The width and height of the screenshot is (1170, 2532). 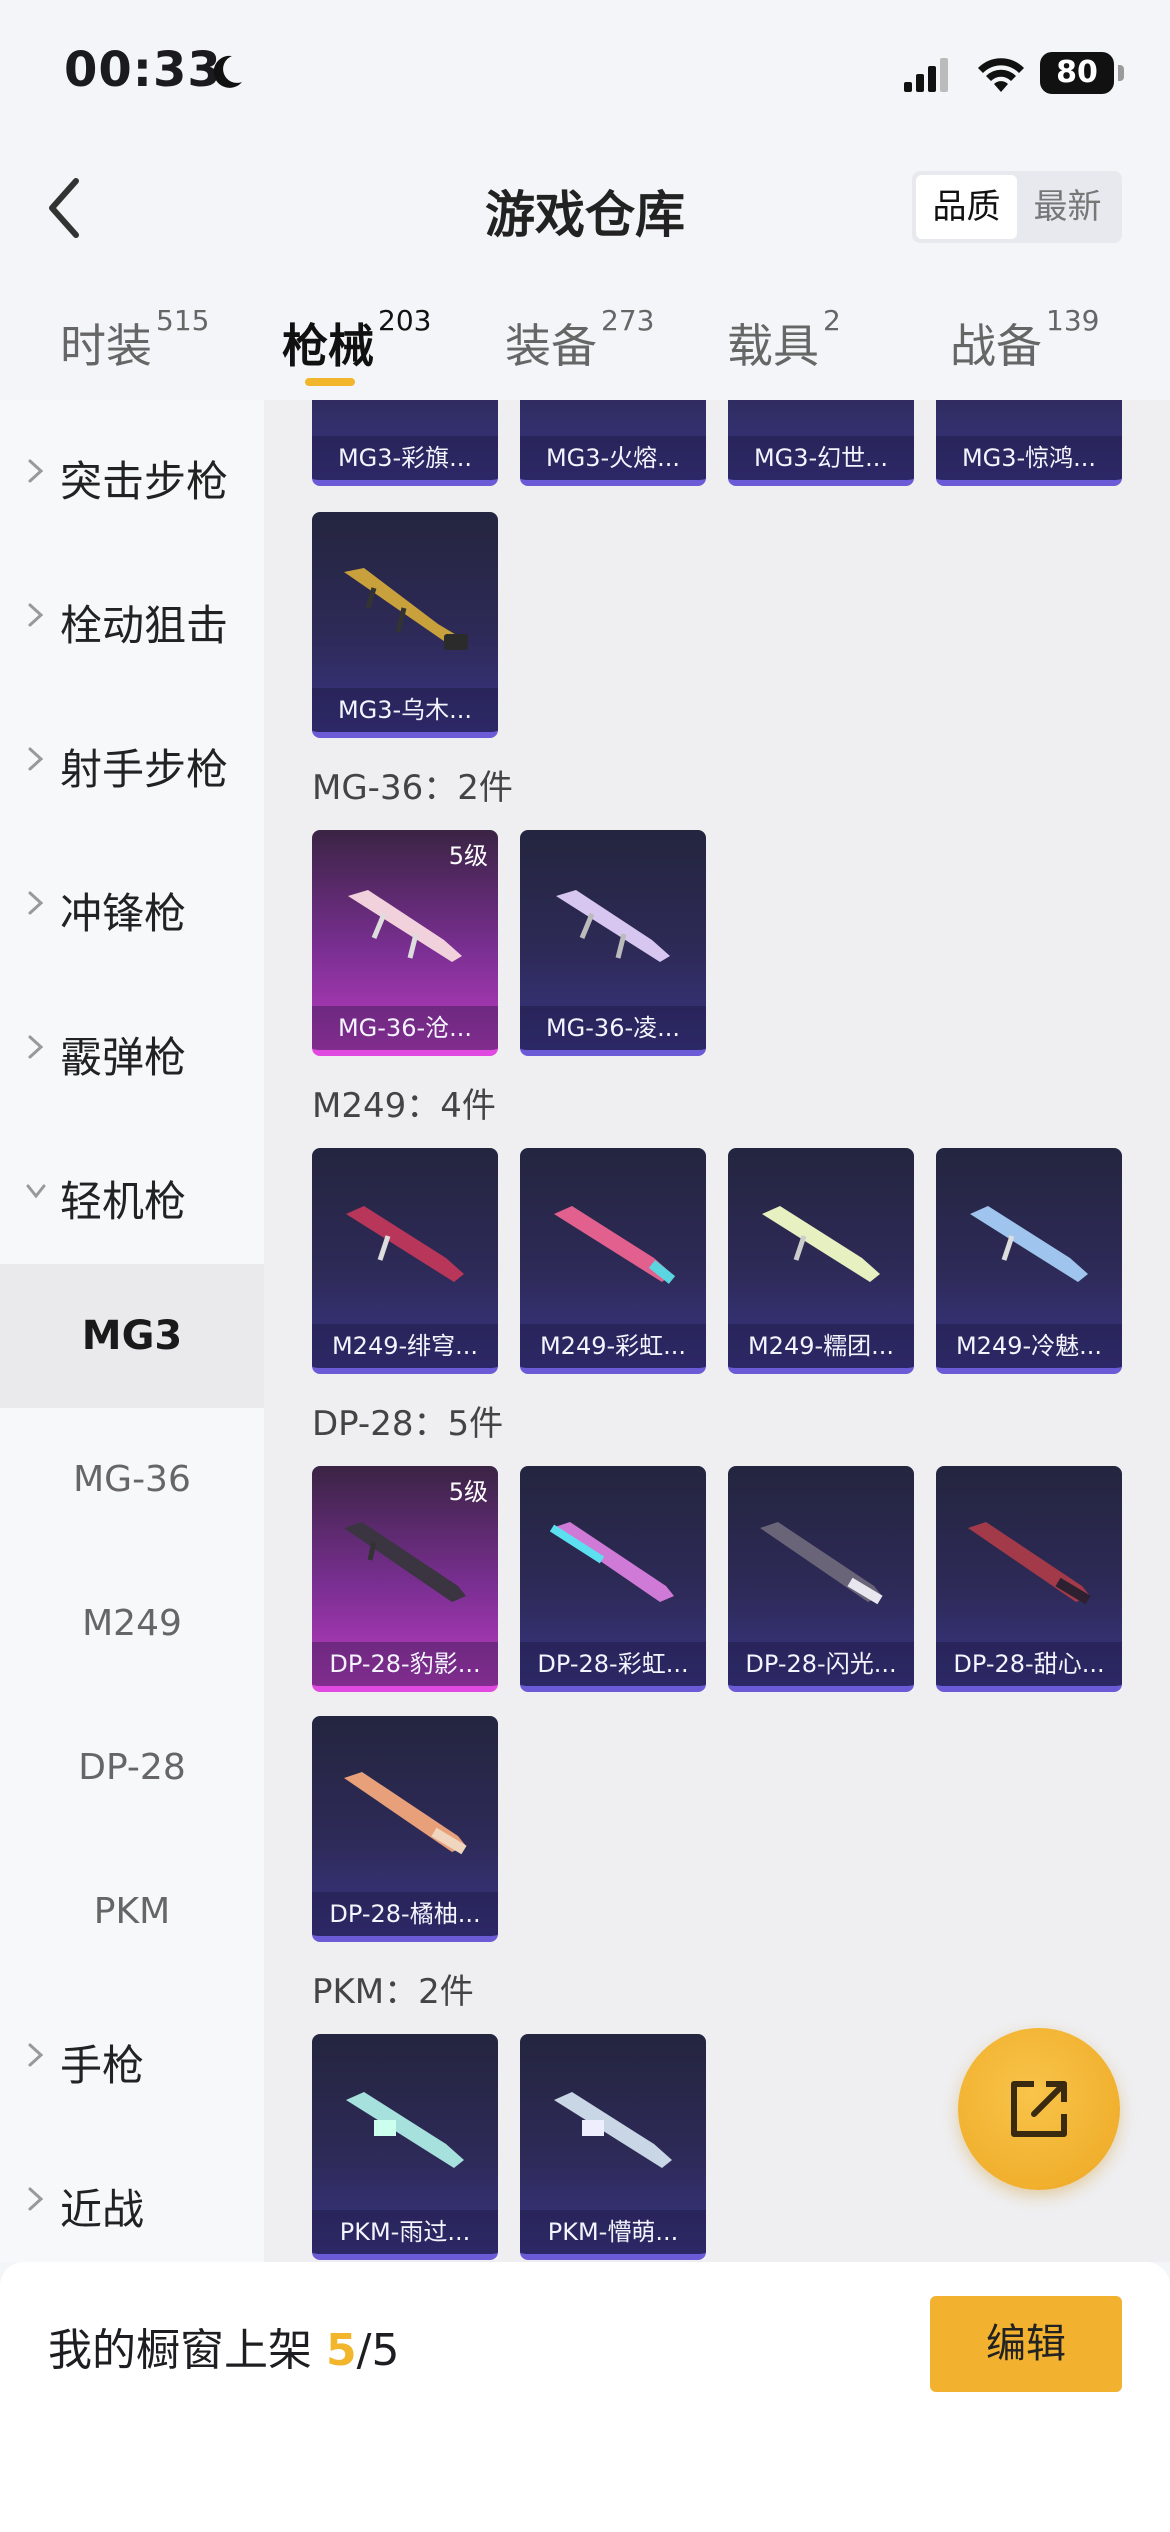 I want to click on sidebar-item-bolt-sniper: 栓动狙击, so click(x=132, y=616).